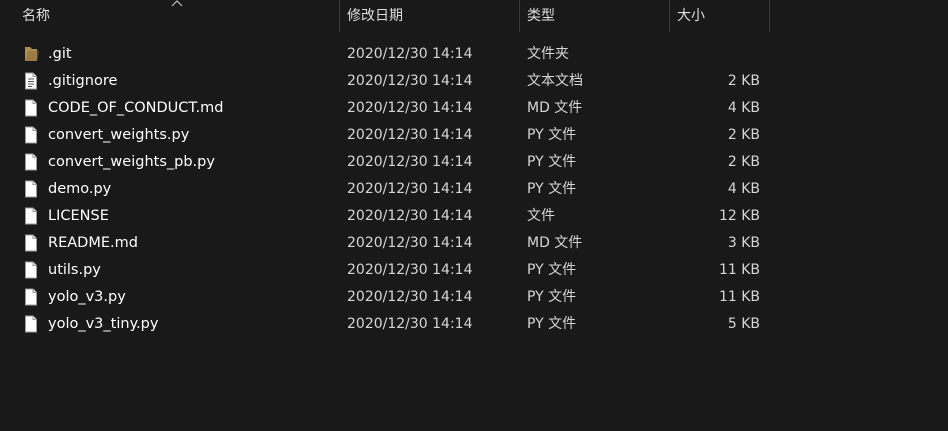 This screenshot has width=948, height=431. What do you see at coordinates (474, 324) in the screenshot?
I see `file-row: yolo_v3_tiny.py 2020/12/30 14:14 PY 文件 5 KB` at bounding box center [474, 324].